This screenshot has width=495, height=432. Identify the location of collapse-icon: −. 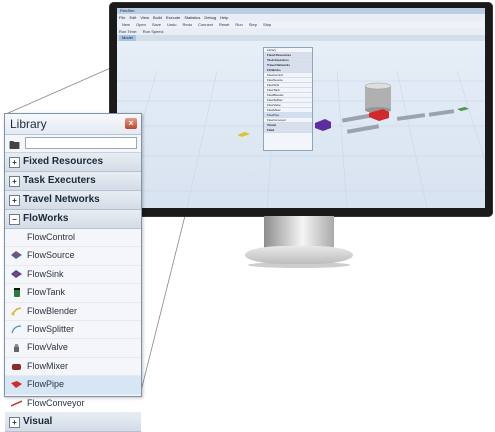
(14, 219).